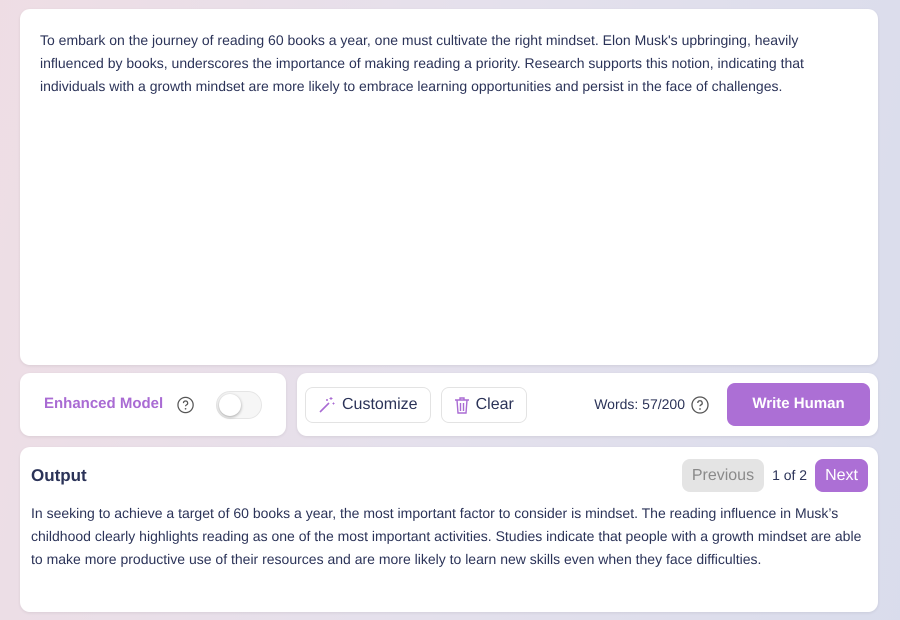 The width and height of the screenshot is (900, 620). Describe the element at coordinates (790, 475) in the screenshot. I see `page-indicator: 1 of 2` at that location.